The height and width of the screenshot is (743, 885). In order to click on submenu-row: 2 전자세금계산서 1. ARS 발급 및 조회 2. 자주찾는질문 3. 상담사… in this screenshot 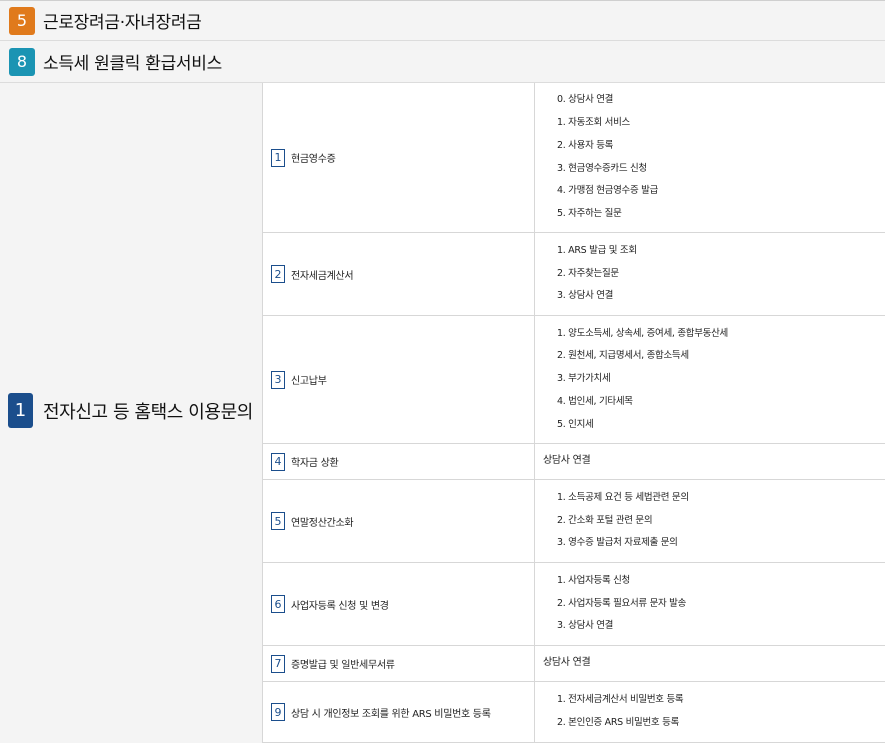, I will do `click(574, 274)`.